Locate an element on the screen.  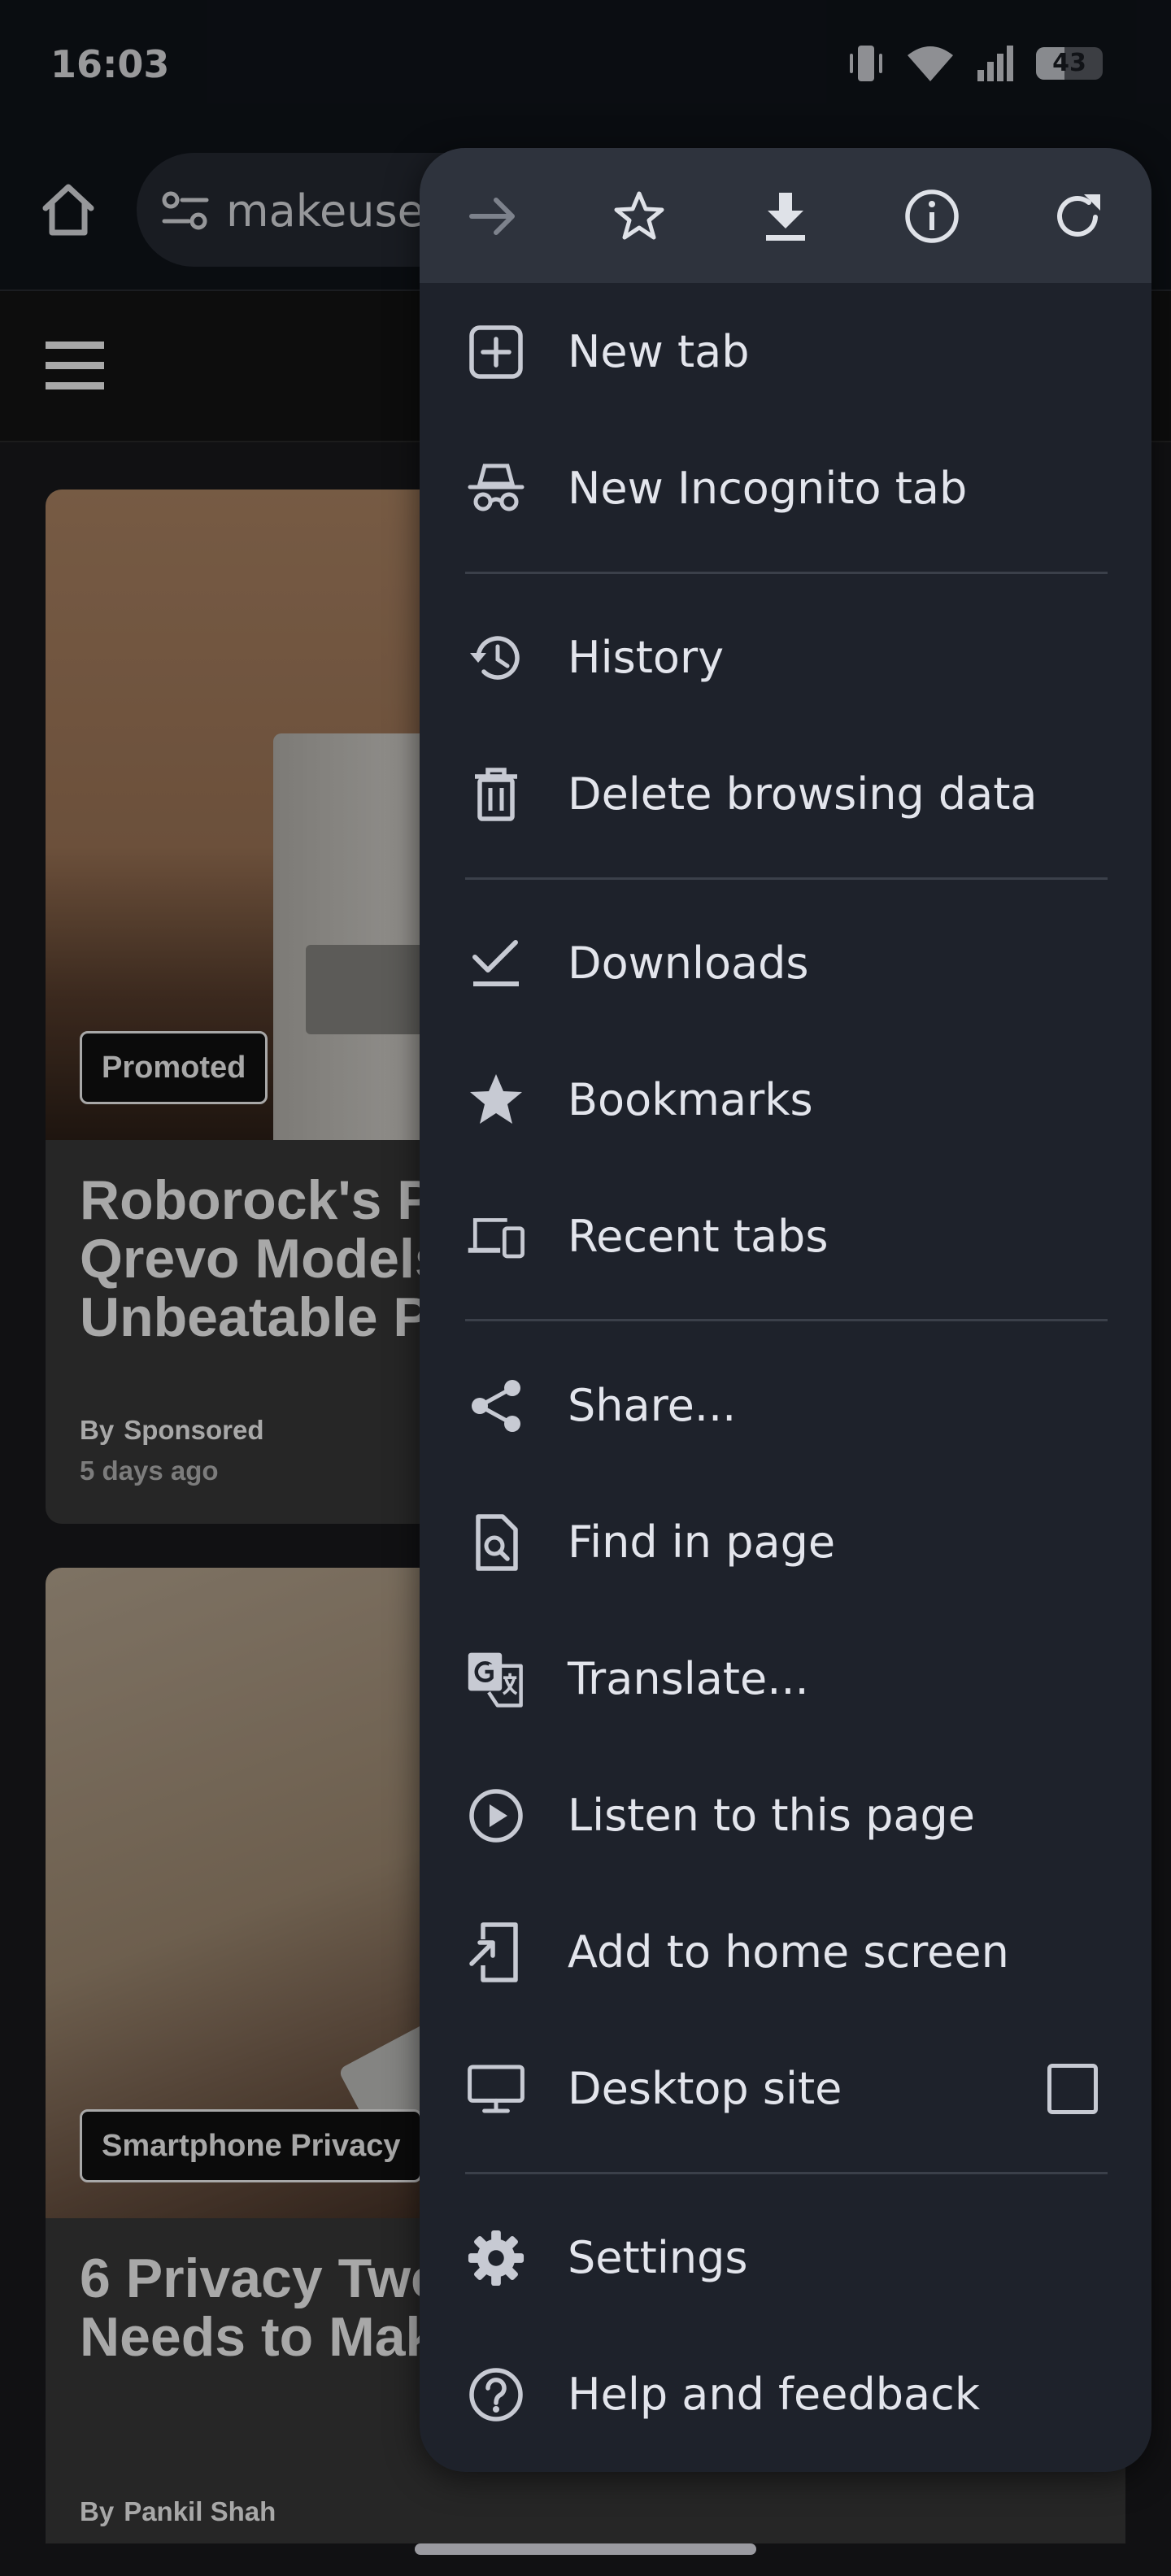
article-tag: Smartphone Privacy is located at coordinates (252, 2145).